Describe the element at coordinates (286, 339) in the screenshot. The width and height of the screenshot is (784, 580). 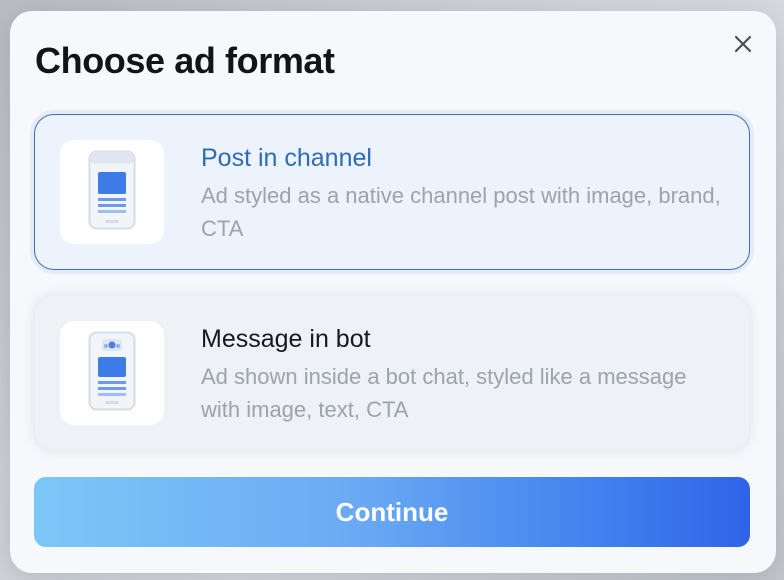
I see `option-title: Message in bot` at that location.